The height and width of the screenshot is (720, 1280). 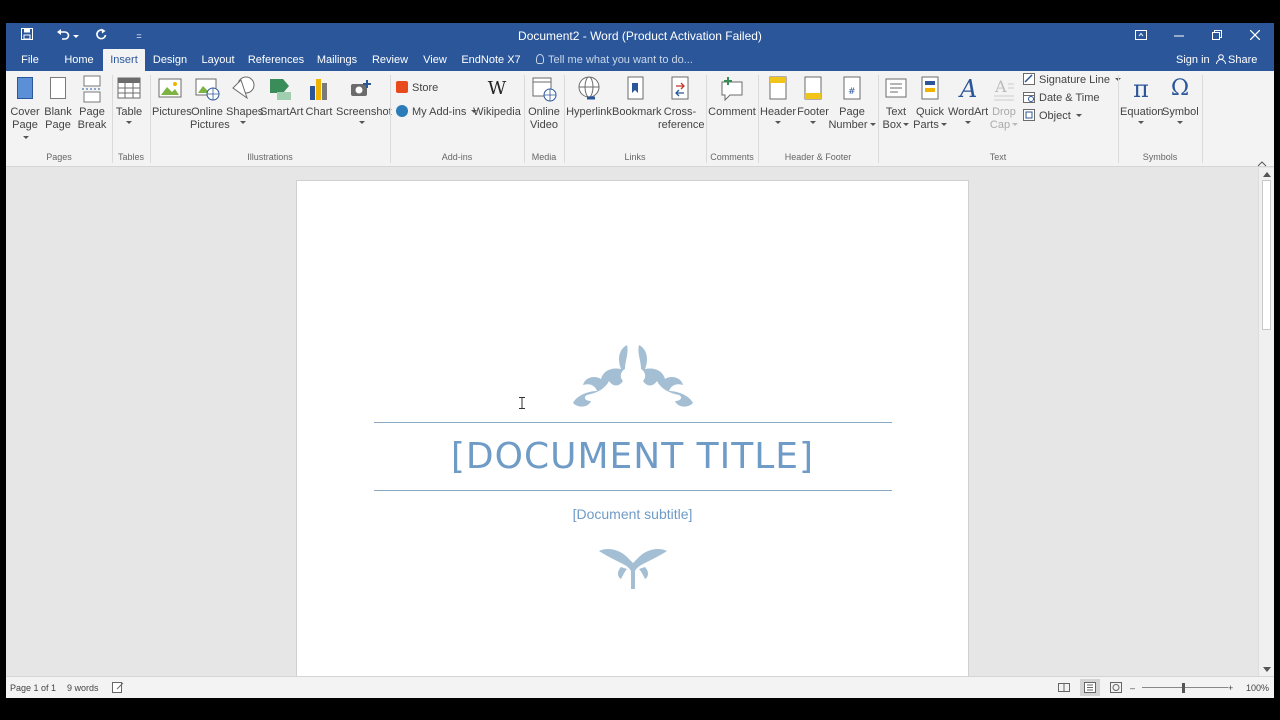 What do you see at coordinates (129, 99) in the screenshot?
I see `table-button: Table` at bounding box center [129, 99].